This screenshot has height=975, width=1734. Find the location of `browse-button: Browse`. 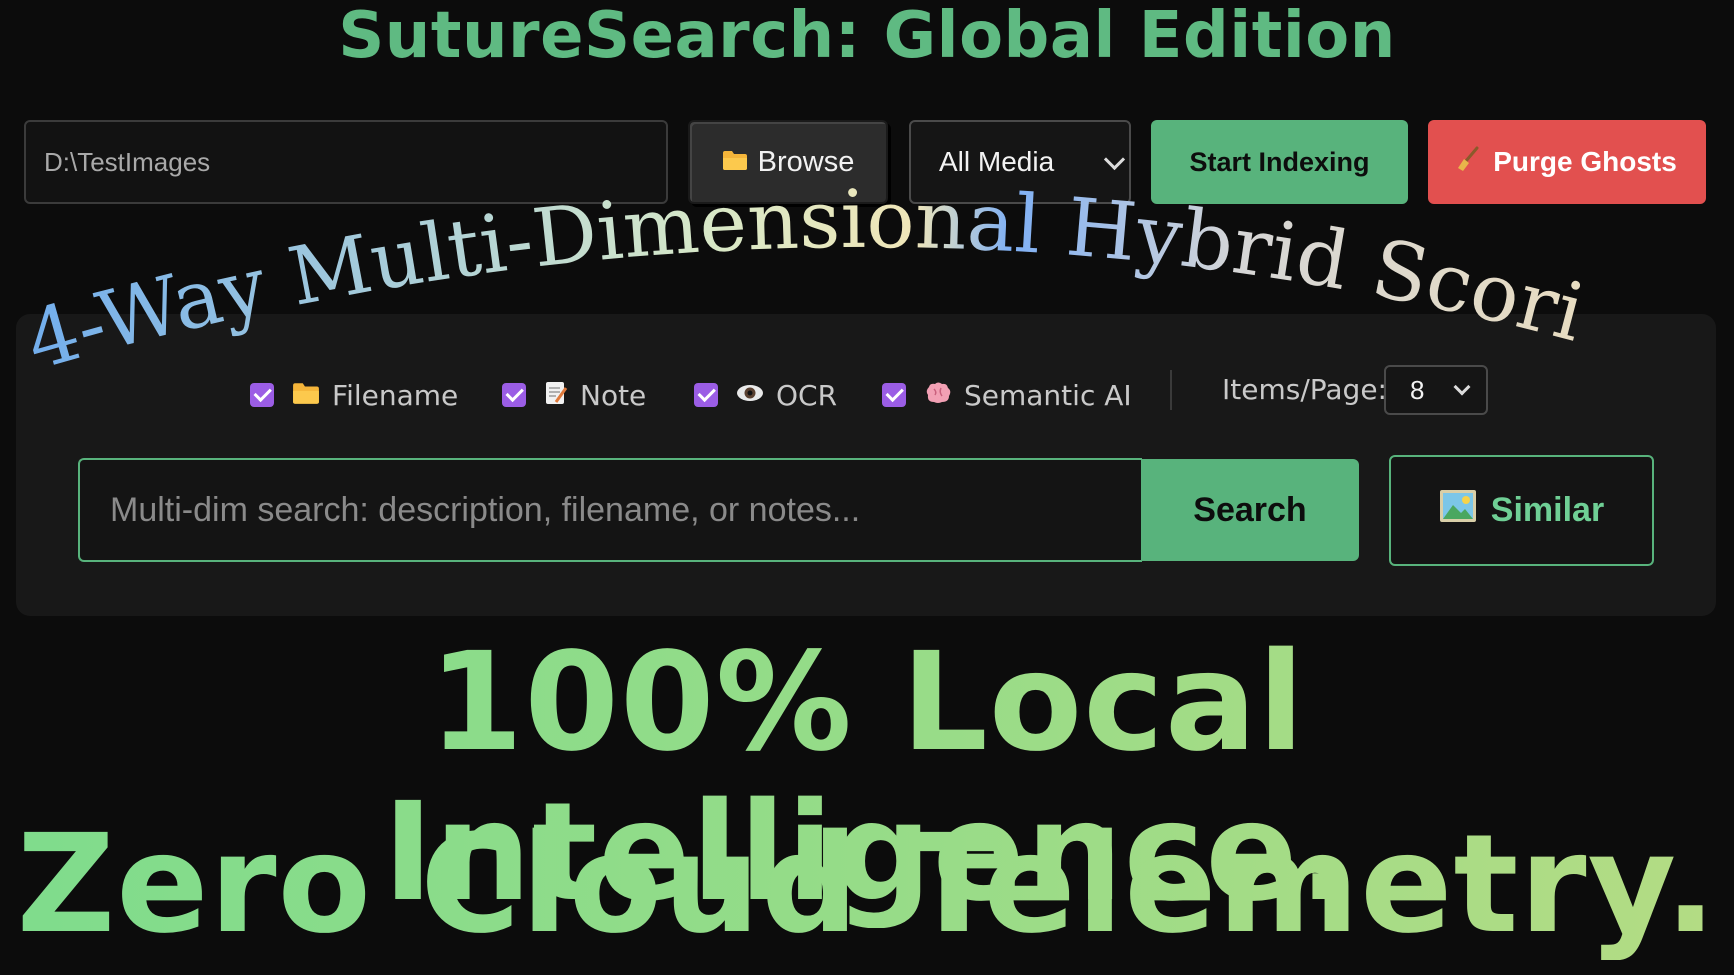

browse-button: Browse is located at coordinates (788, 162).